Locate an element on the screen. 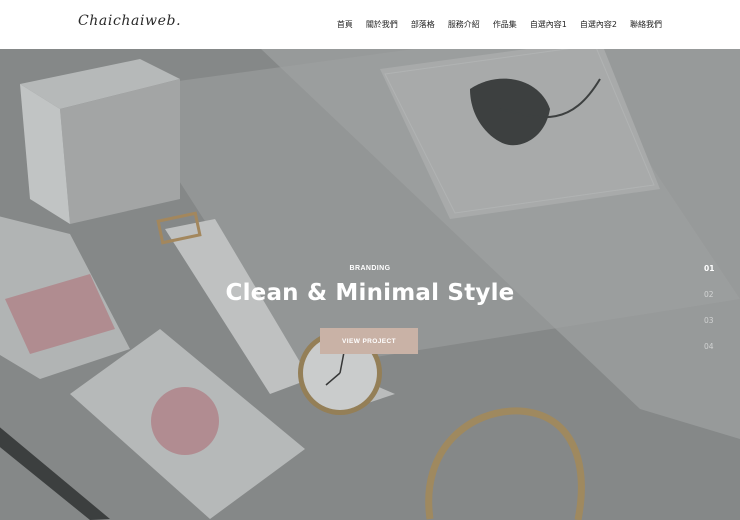 This screenshot has width=740, height=520. nav-item-home: 首頁 is located at coordinates (345, 24).